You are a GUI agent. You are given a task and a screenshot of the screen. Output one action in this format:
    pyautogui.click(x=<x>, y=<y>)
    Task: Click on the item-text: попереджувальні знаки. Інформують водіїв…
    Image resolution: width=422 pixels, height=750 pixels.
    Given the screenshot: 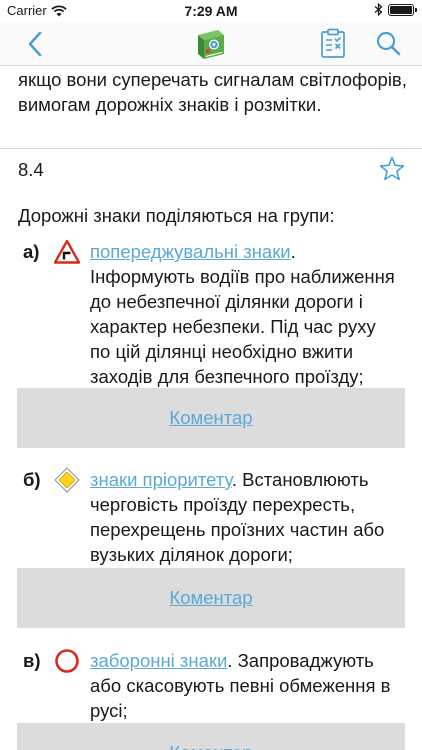 What is the action you would take?
    pyautogui.click(x=245, y=314)
    